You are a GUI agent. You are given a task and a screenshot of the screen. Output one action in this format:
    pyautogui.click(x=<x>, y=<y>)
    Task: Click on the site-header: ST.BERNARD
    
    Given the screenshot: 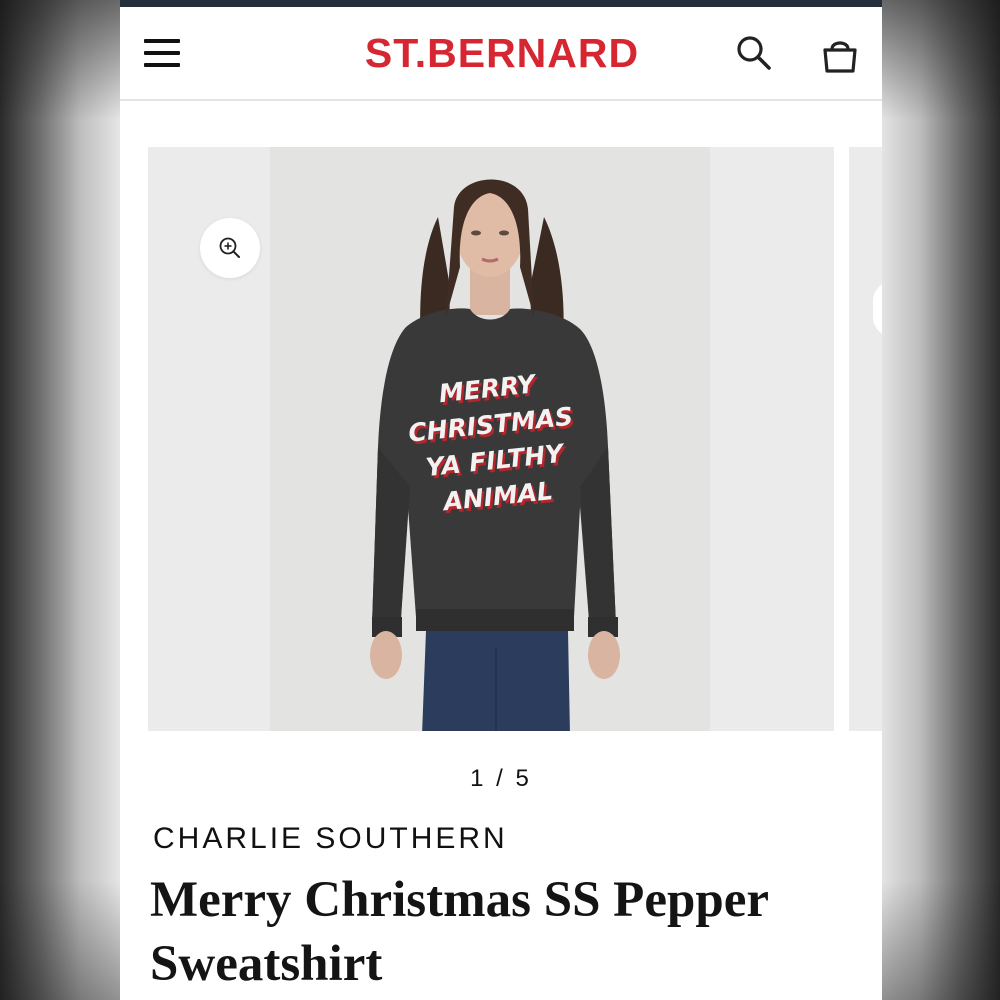 What is the action you would take?
    pyautogui.click(x=501, y=54)
    